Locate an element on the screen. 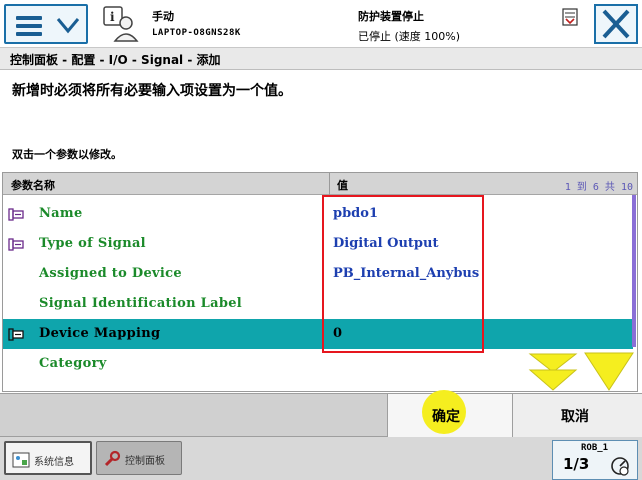 The width and height of the screenshot is (642, 480). task-label: 控制面板 is located at coordinates (145, 461).